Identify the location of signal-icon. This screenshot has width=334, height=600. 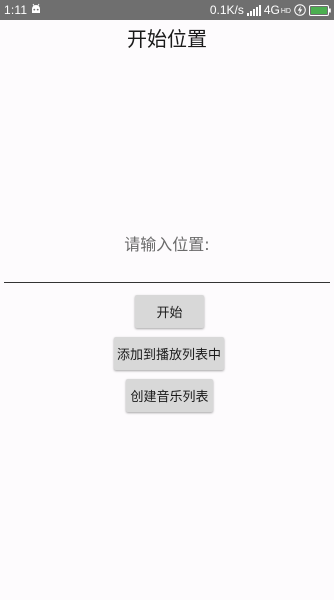
(253, 10).